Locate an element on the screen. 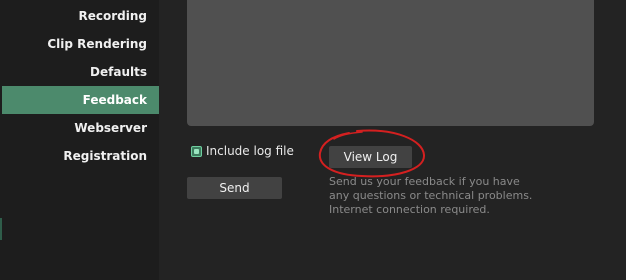  include-log-checkbox: Include log file is located at coordinates (242, 151).